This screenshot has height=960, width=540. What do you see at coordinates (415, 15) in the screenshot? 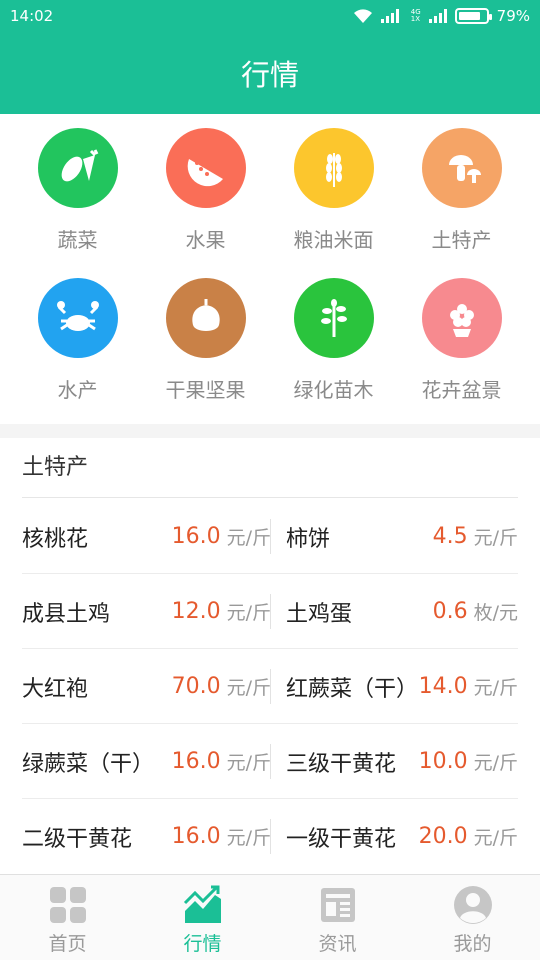
I see `network-type: 4G 1X` at bounding box center [415, 15].